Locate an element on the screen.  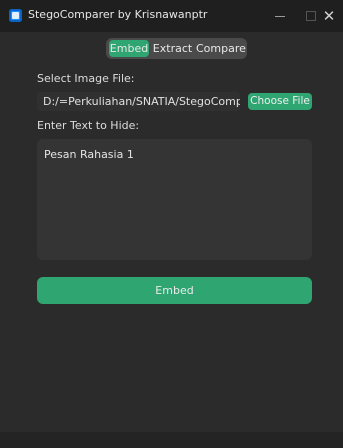
bottom-bar is located at coordinates (171, 440).